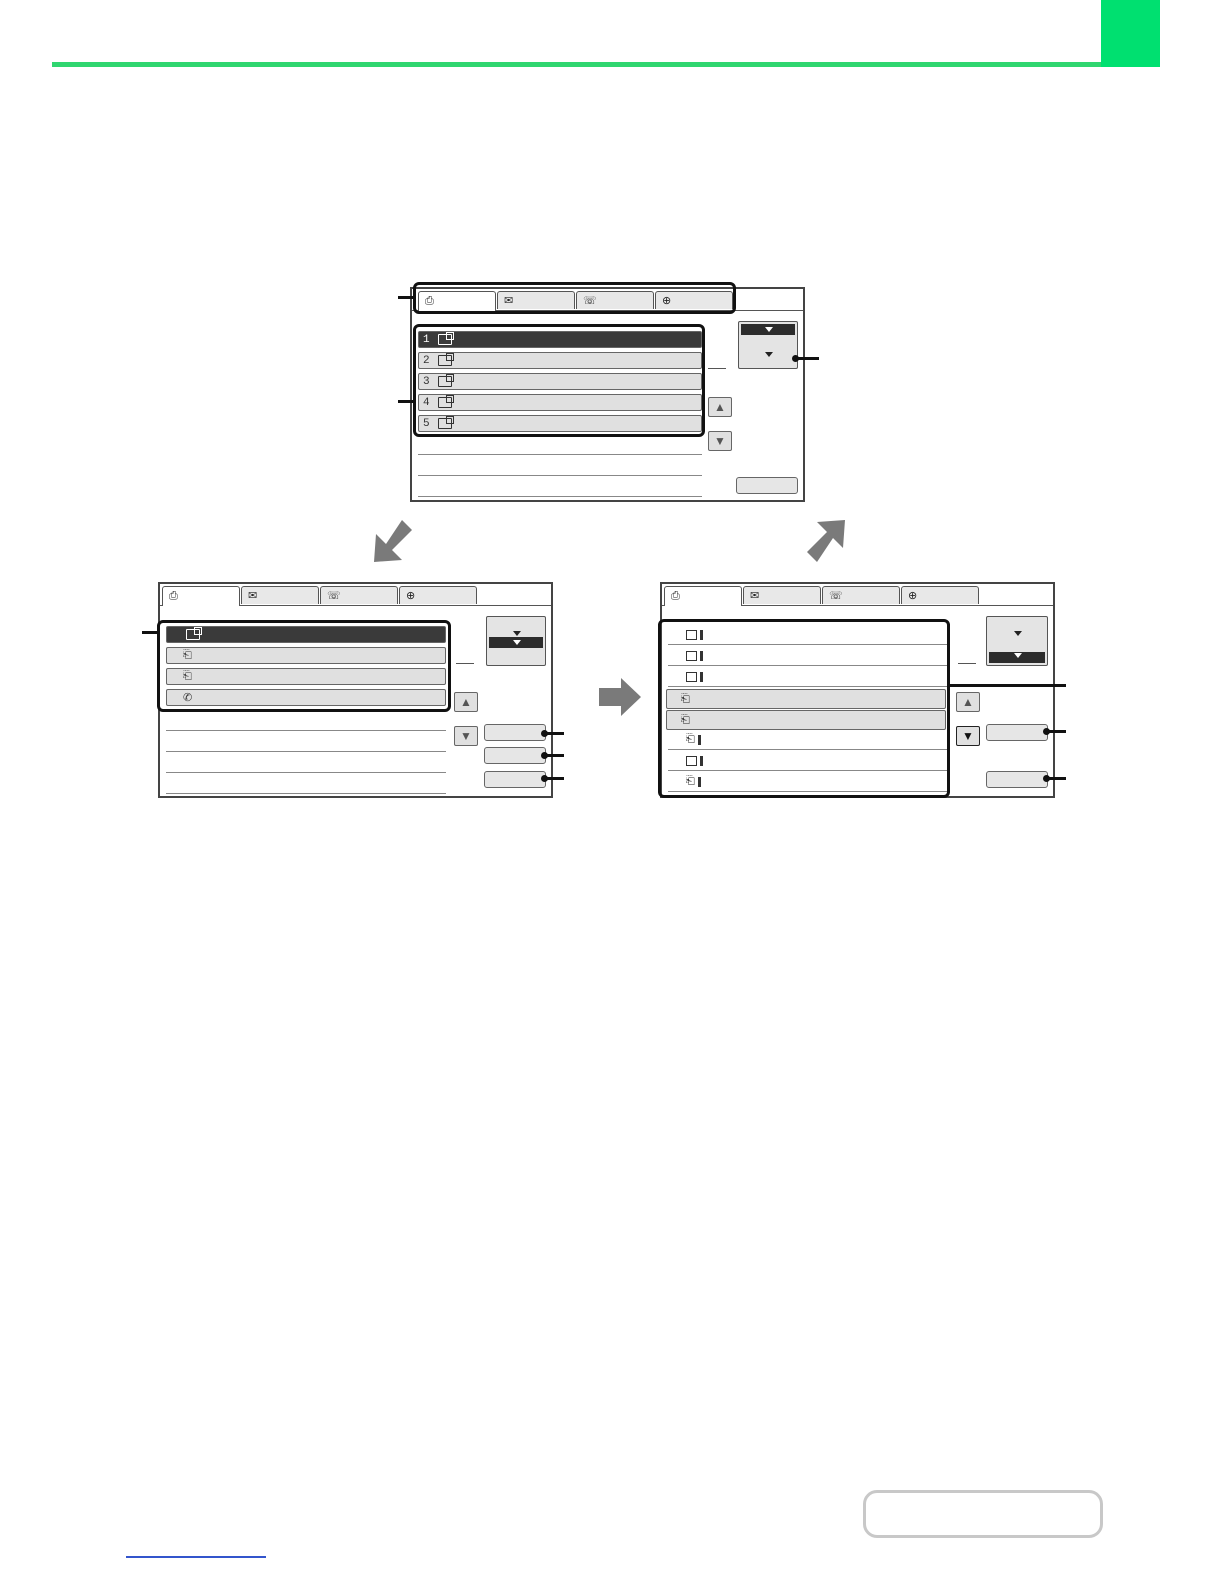 The image size is (1224, 1584). I want to click on up-left-arrow, so click(826, 541).